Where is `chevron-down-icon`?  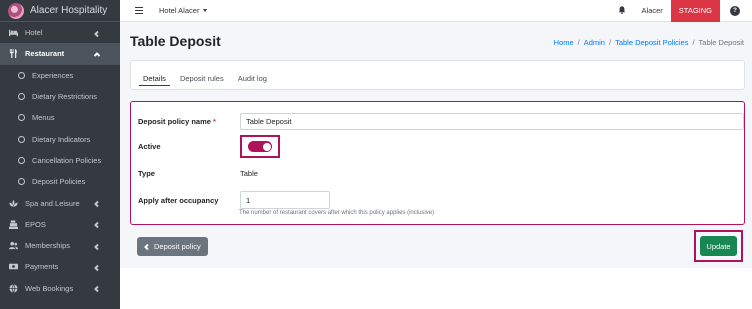 chevron-down-icon is located at coordinates (97, 54).